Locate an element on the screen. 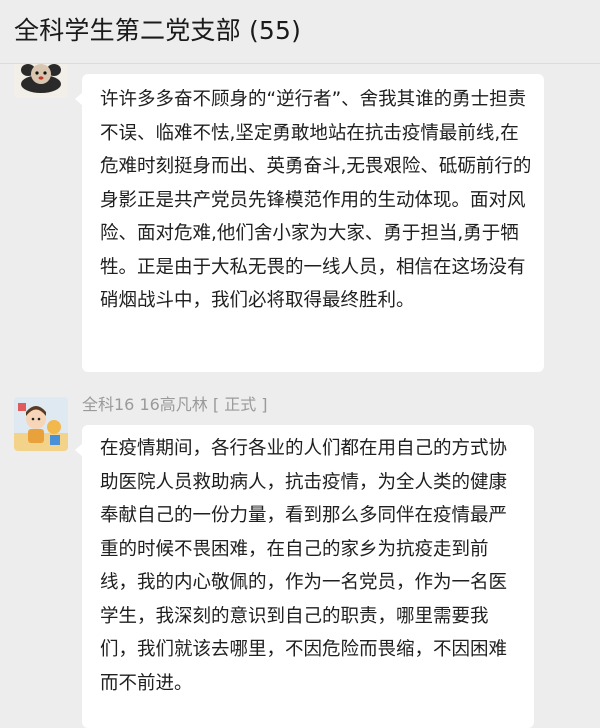 Image resolution: width=600 pixels, height=728 pixels. avatar is located at coordinates (41, 424).